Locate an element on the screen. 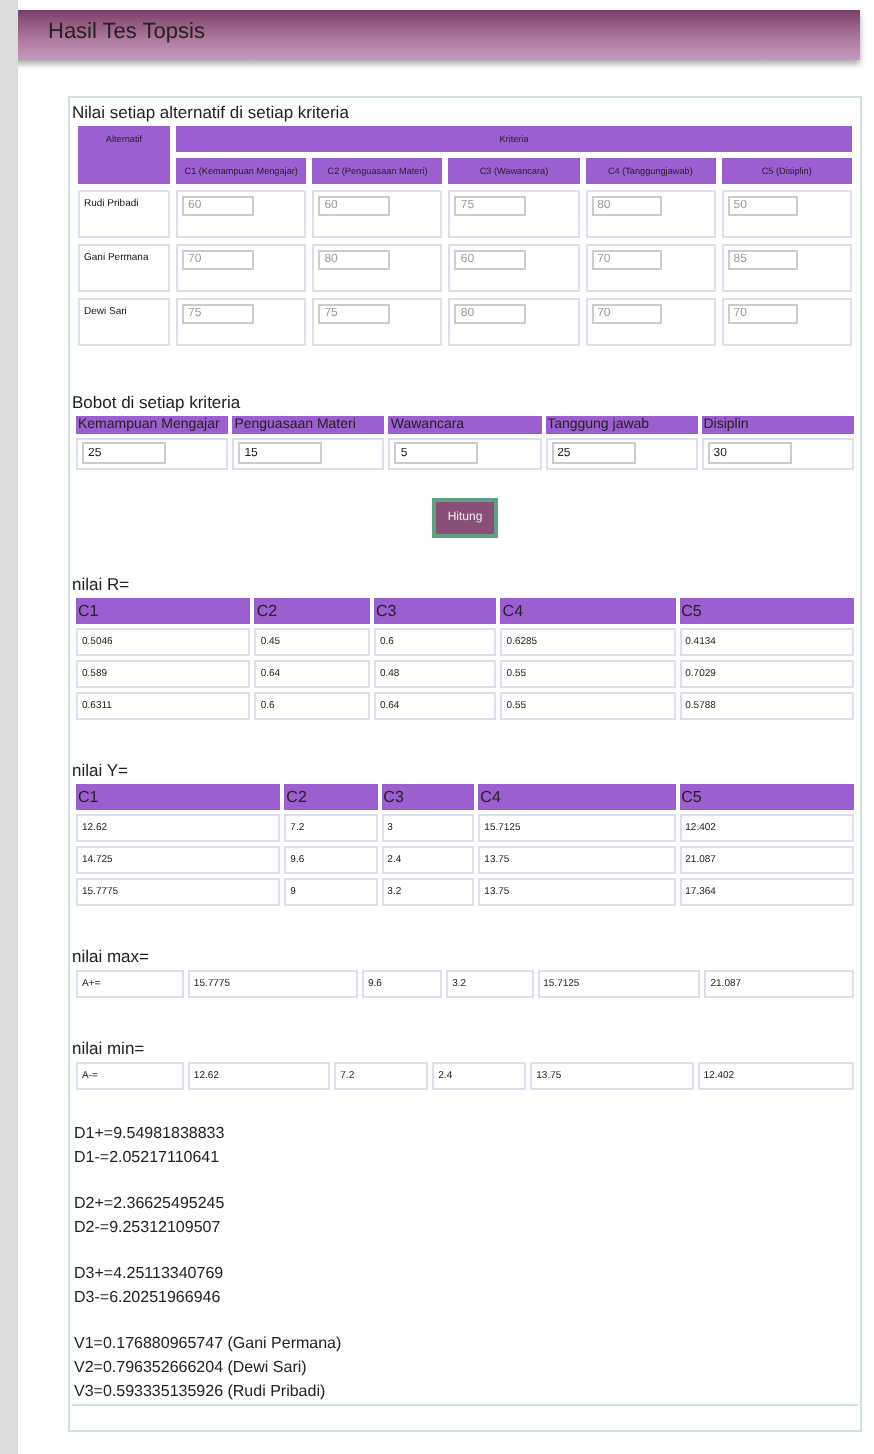  result-line: D2+=2.36625495245 is located at coordinates (150, 1204).